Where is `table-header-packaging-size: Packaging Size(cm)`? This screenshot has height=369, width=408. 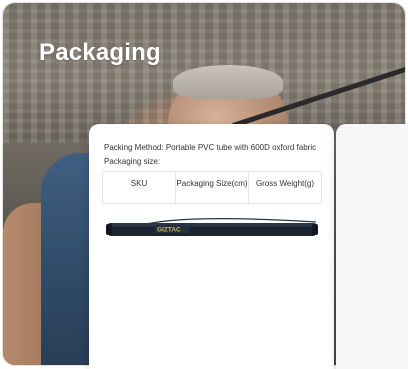
table-header-packaging-size: Packaging Size(cm) is located at coordinates (211, 187).